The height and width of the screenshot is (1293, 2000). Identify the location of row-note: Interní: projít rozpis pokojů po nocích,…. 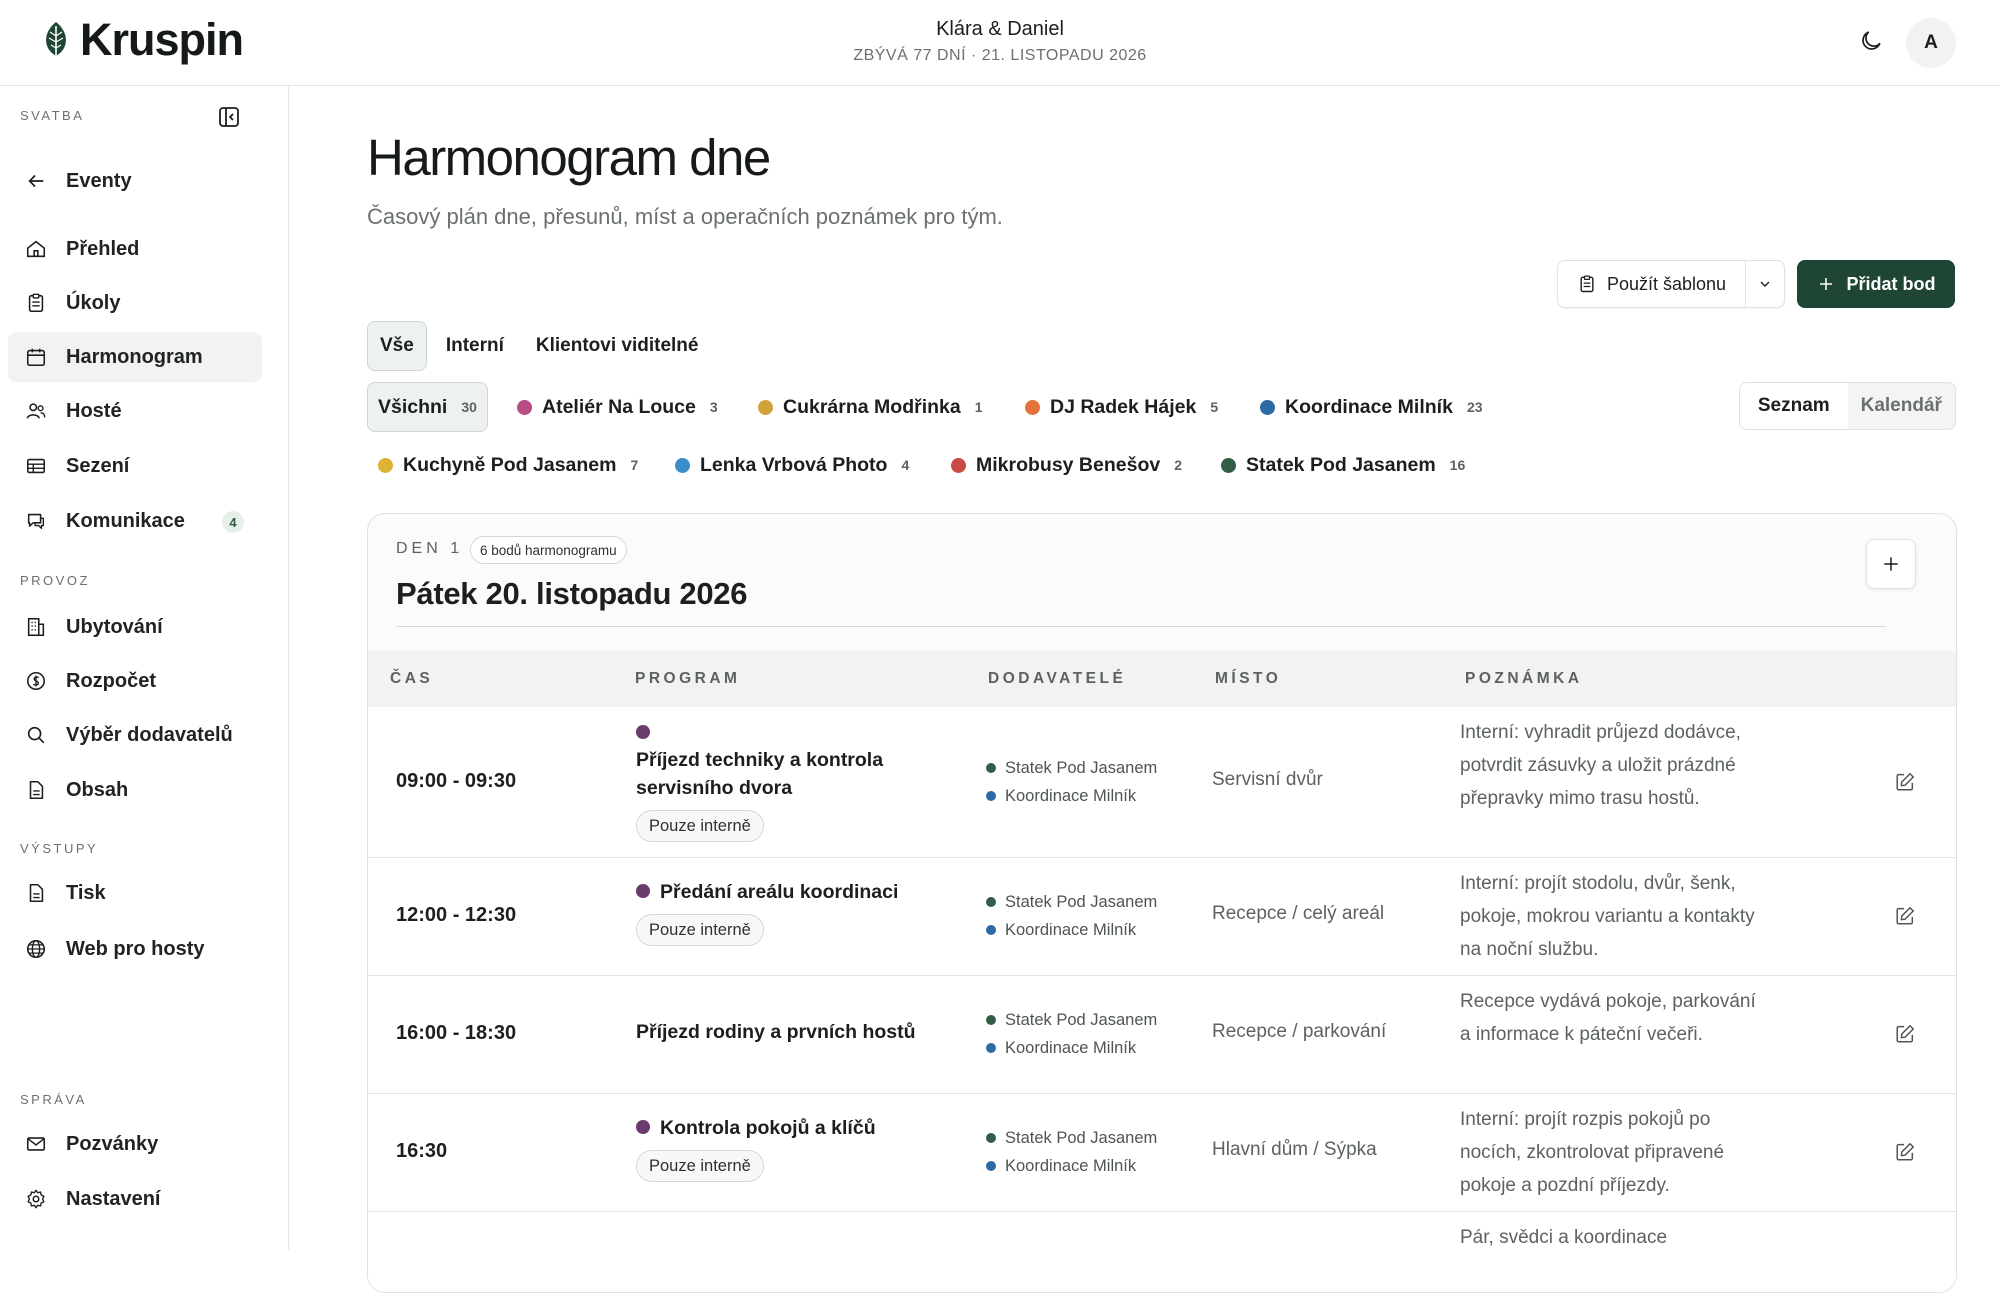
(1592, 1152).